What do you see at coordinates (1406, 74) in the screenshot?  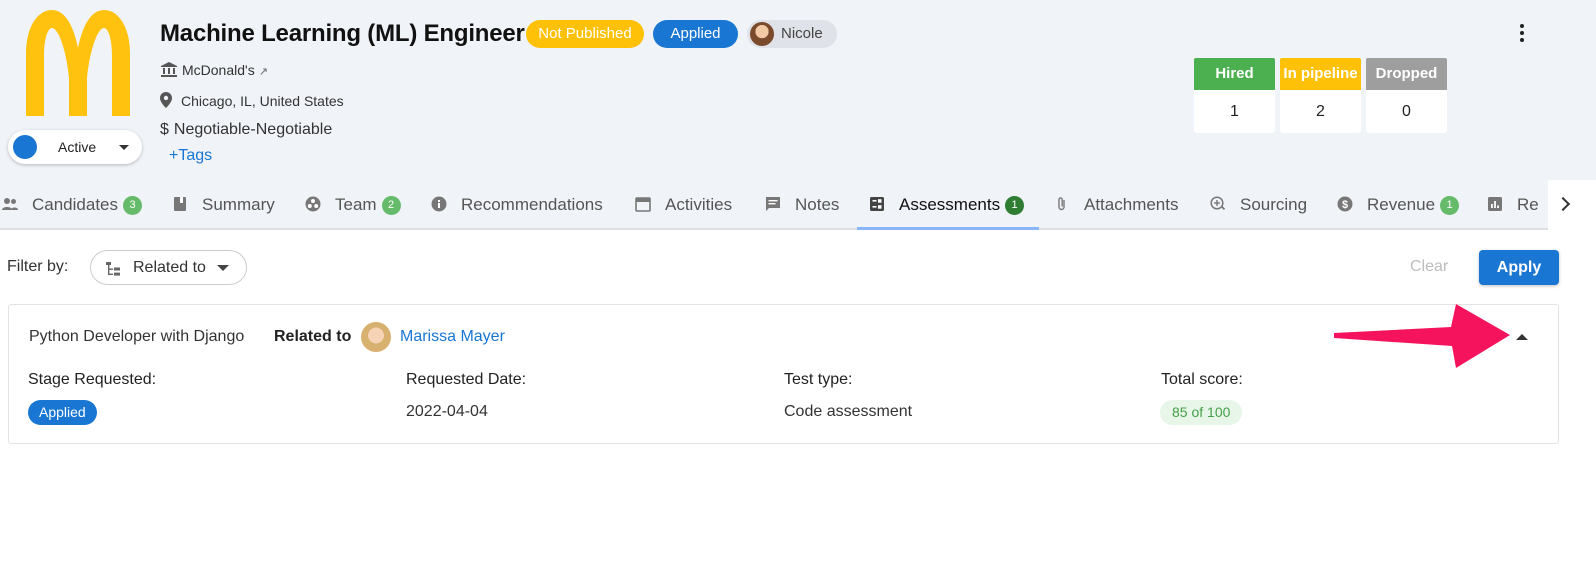 I see `stat-dropped-label: Dropped` at bounding box center [1406, 74].